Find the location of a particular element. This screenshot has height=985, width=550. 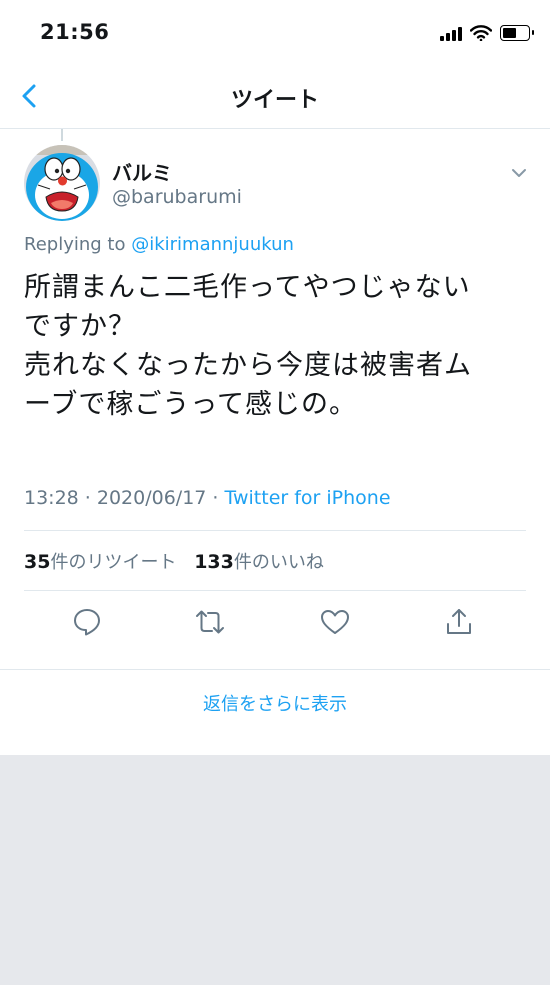

thread-connector-line is located at coordinates (62, 135).